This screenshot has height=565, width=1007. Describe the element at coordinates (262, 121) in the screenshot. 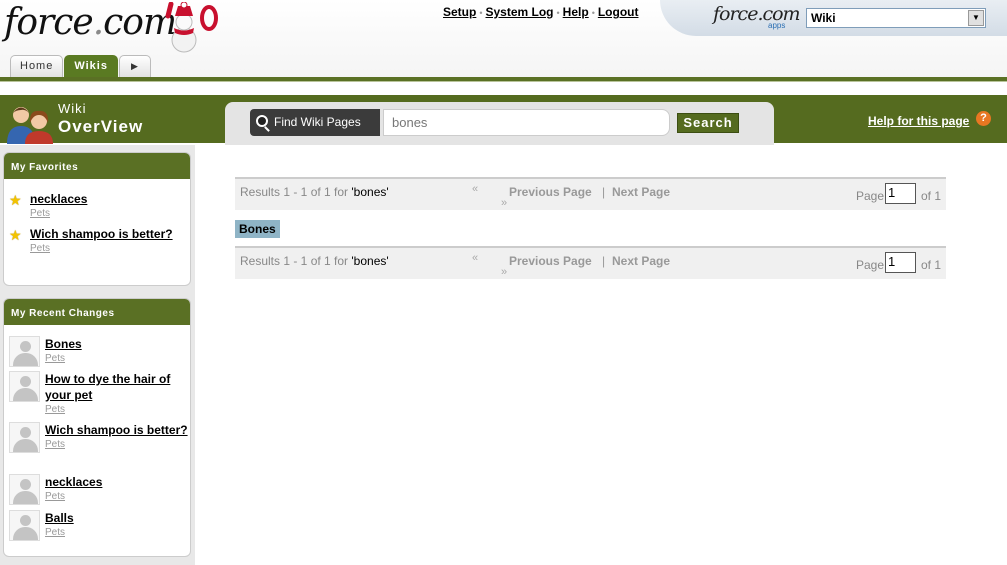

I see `search-icon` at that location.